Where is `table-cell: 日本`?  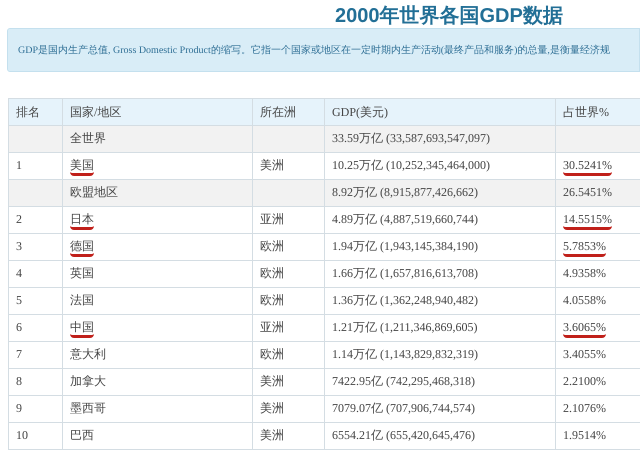 table-cell: 日本 is located at coordinates (82, 221).